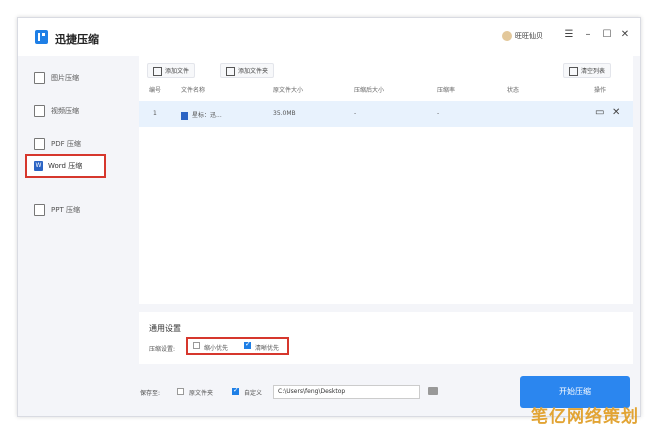 The width and height of the screenshot is (660, 434). I want to click on clarity-first-label: 清晰优先, so click(267, 348).